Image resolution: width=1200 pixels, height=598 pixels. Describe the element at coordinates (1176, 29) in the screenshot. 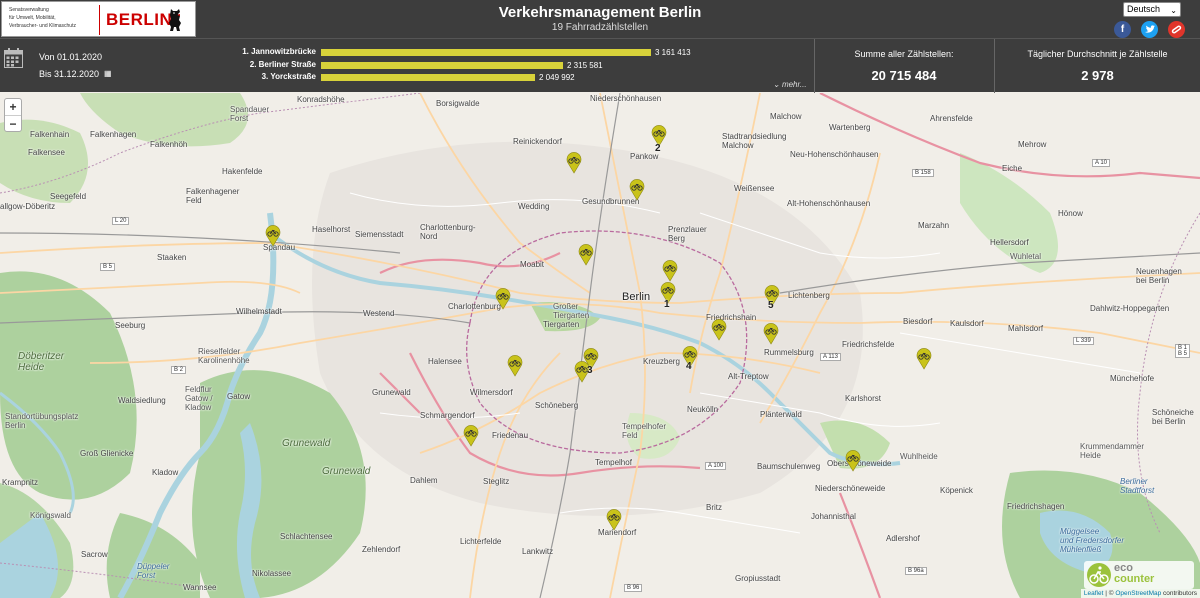

I see `email-share-icon` at that location.